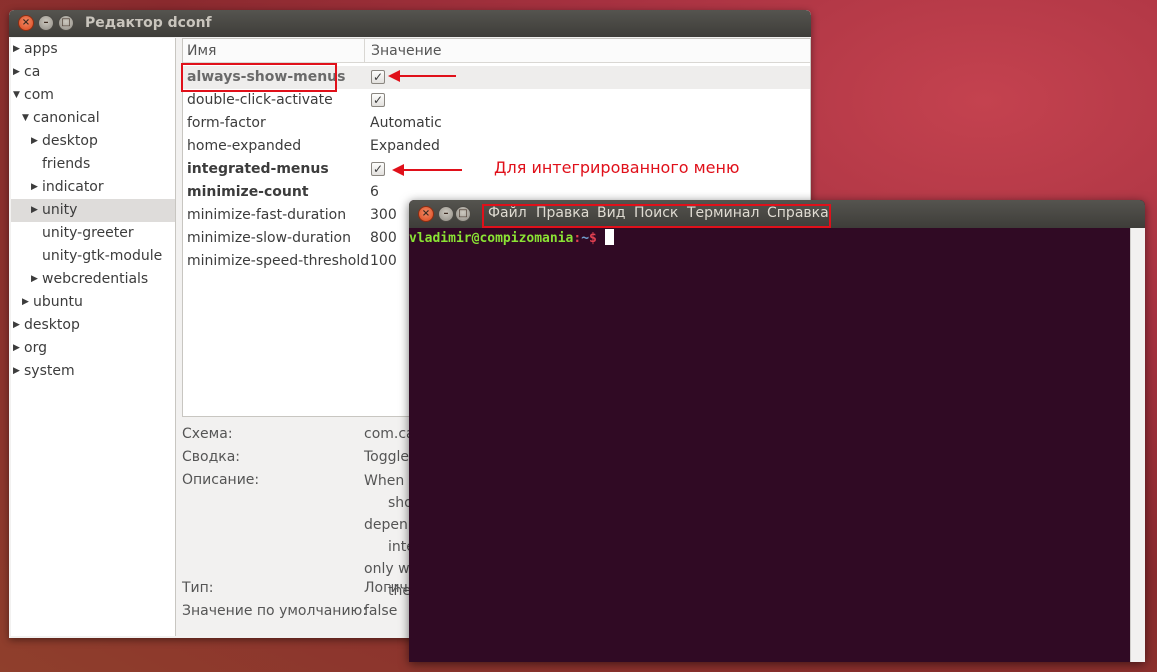  Describe the element at coordinates (278, 261) in the screenshot. I see `key-name: minimize-speed-threshold` at that location.